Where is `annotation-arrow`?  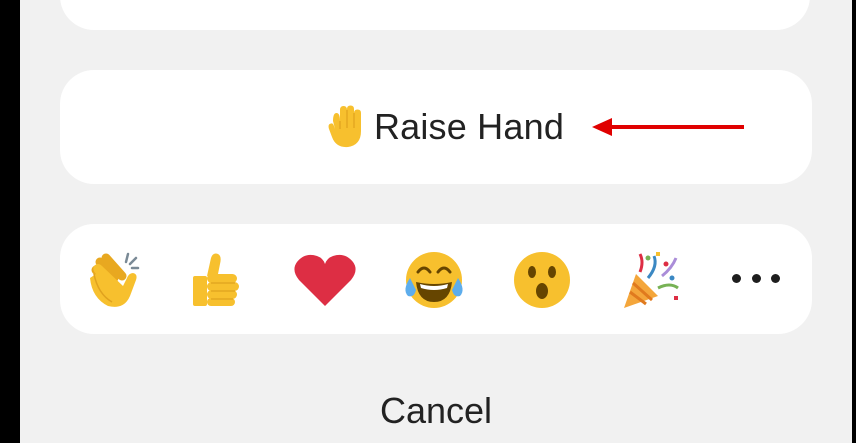 annotation-arrow is located at coordinates (668, 127).